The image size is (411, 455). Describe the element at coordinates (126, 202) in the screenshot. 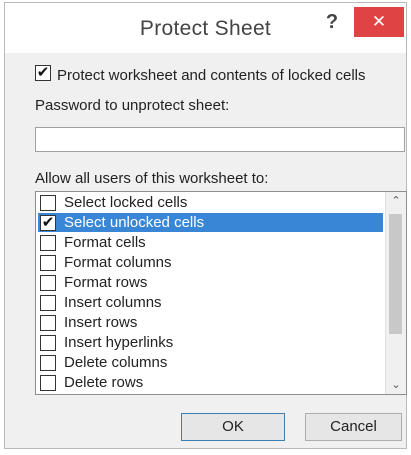

I see `permission-label: Select locked cells` at that location.